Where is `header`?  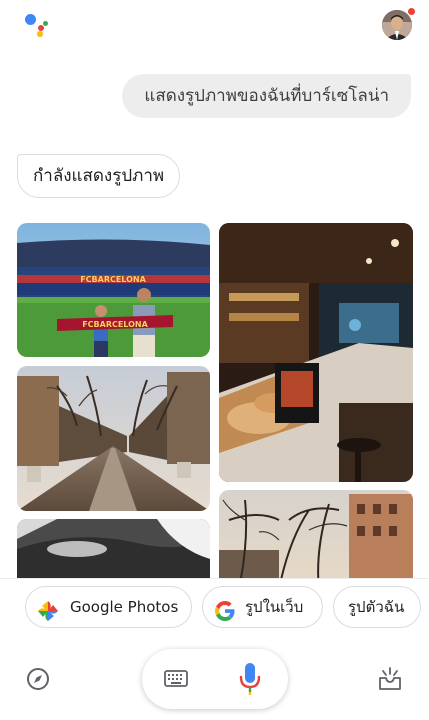
header is located at coordinates (214, 25).